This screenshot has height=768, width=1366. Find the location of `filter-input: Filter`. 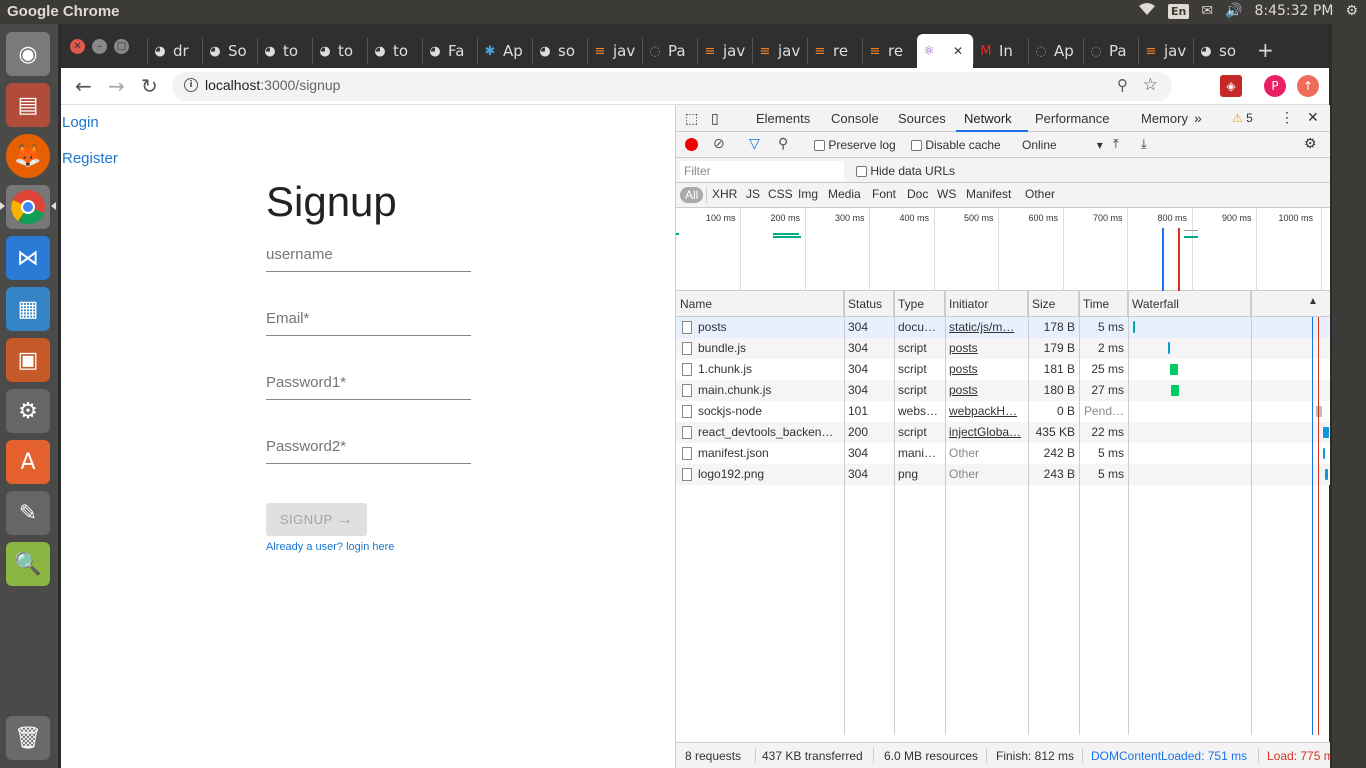

filter-input: Filter is located at coordinates (762, 171).